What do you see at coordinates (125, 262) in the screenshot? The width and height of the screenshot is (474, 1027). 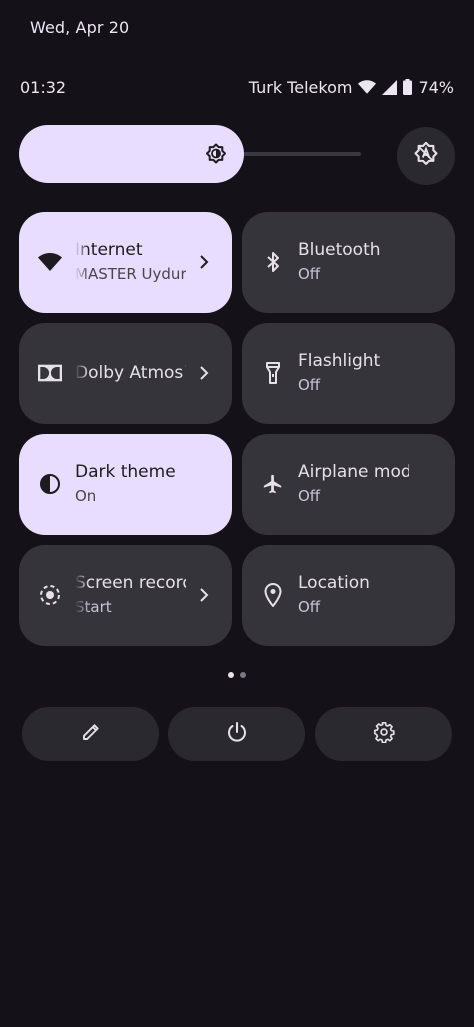 I see `tile-internet: Internet MASTER Uydur` at bounding box center [125, 262].